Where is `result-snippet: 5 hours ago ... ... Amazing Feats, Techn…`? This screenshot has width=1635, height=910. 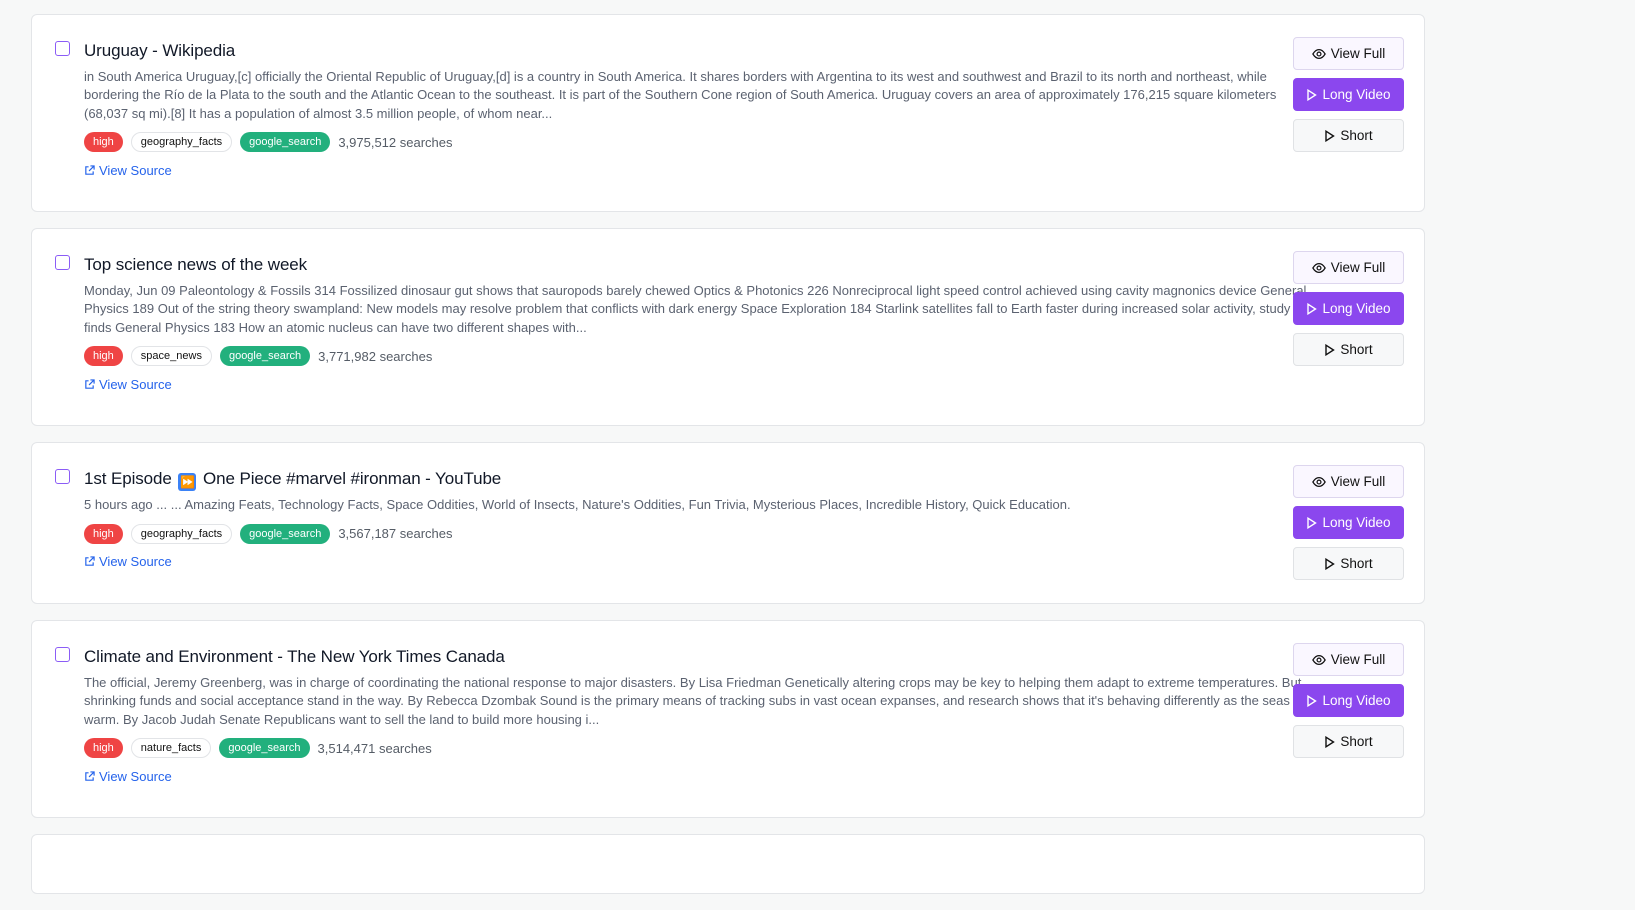 result-snippet: 5 hours ago ... ... Amazing Feats, Techn… is located at coordinates (577, 504).